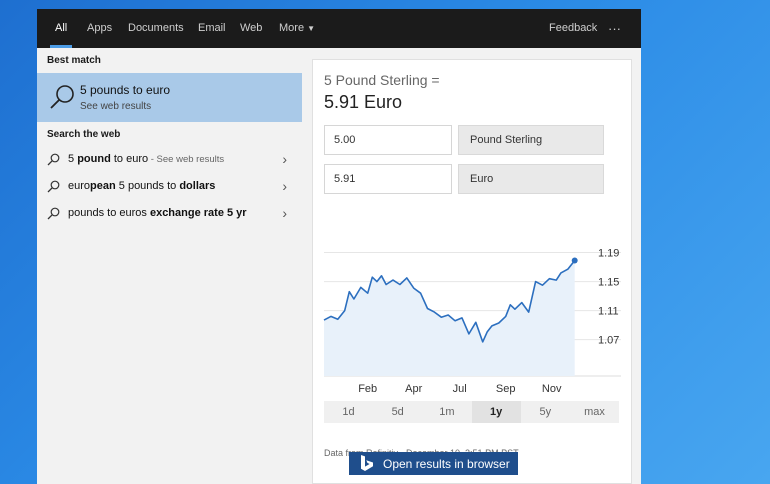 The width and height of the screenshot is (770, 484). Describe the element at coordinates (446, 464) in the screenshot. I see `open-in-browser-label: Open results in browser` at that location.